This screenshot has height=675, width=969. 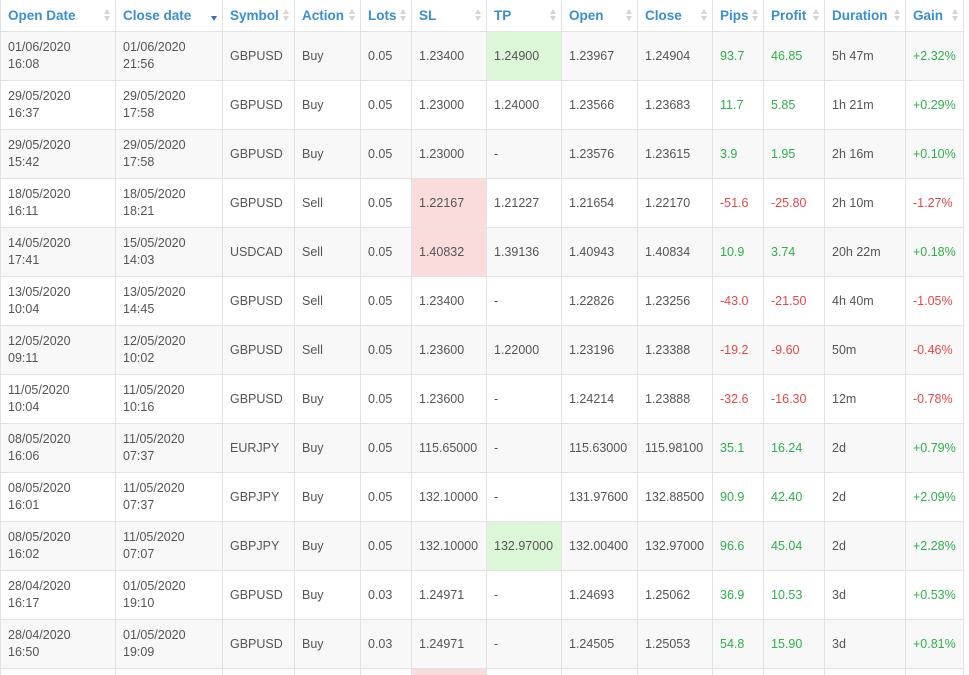 What do you see at coordinates (58, 399) in the screenshot?
I see `open-date-cell: 11/05/2020 10:04` at bounding box center [58, 399].